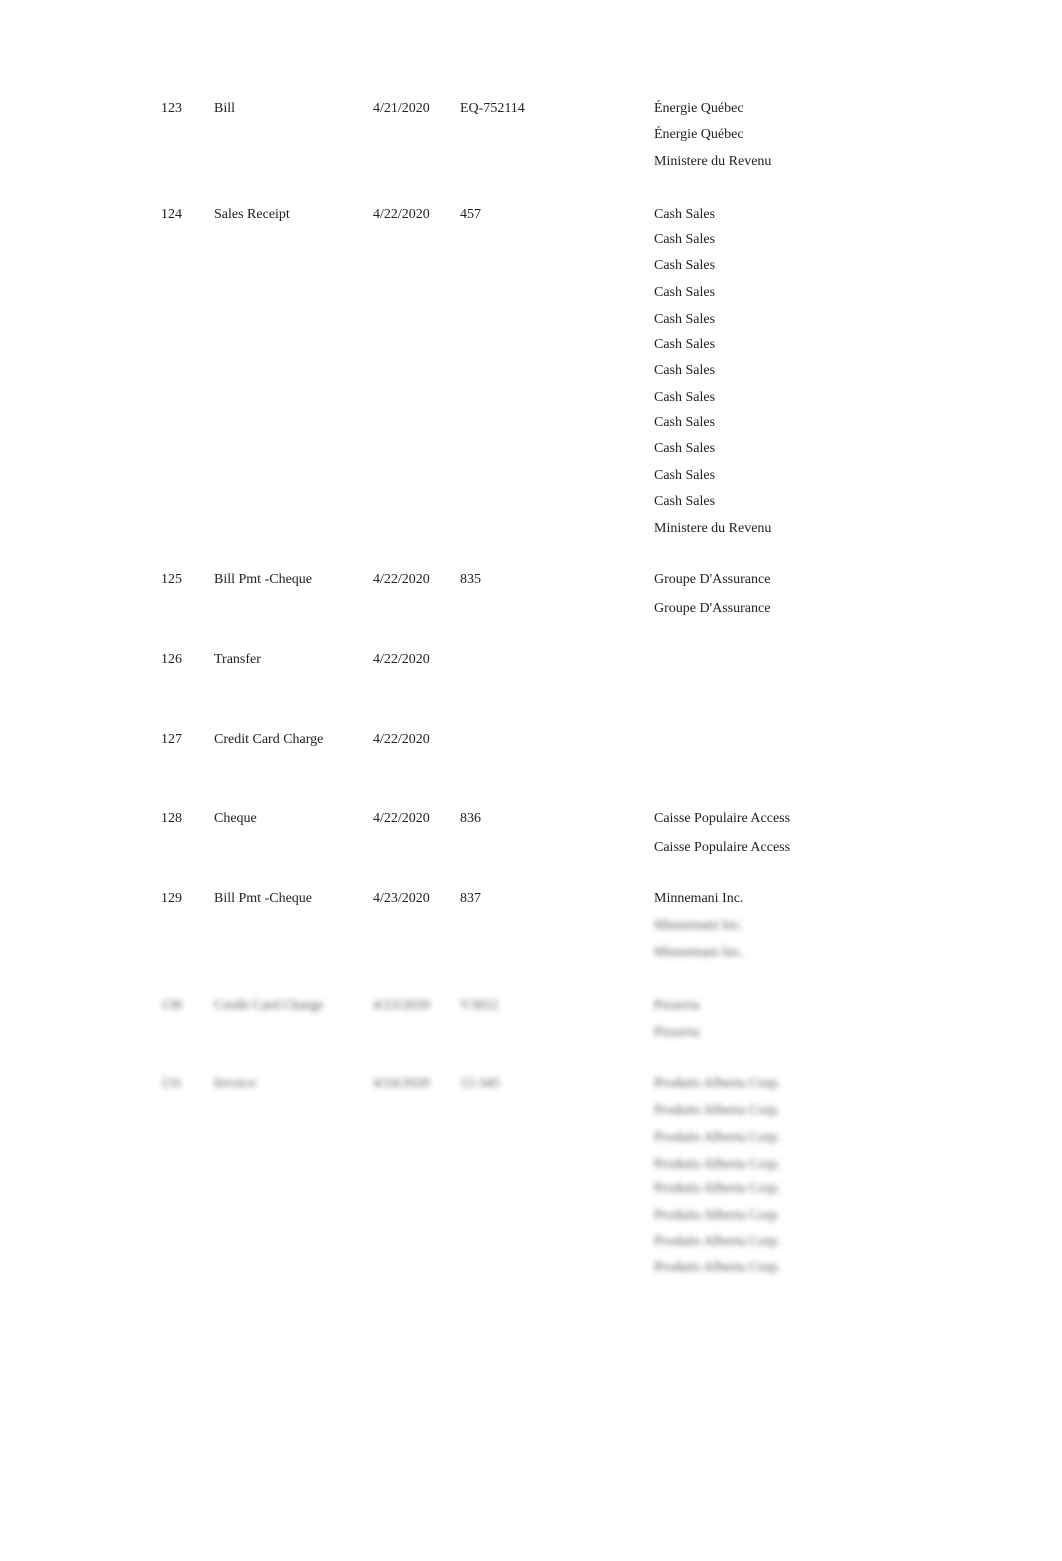 The width and height of the screenshot is (1062, 1561). Describe the element at coordinates (237, 659) in the screenshot. I see `entry-type: Transfer` at that location.